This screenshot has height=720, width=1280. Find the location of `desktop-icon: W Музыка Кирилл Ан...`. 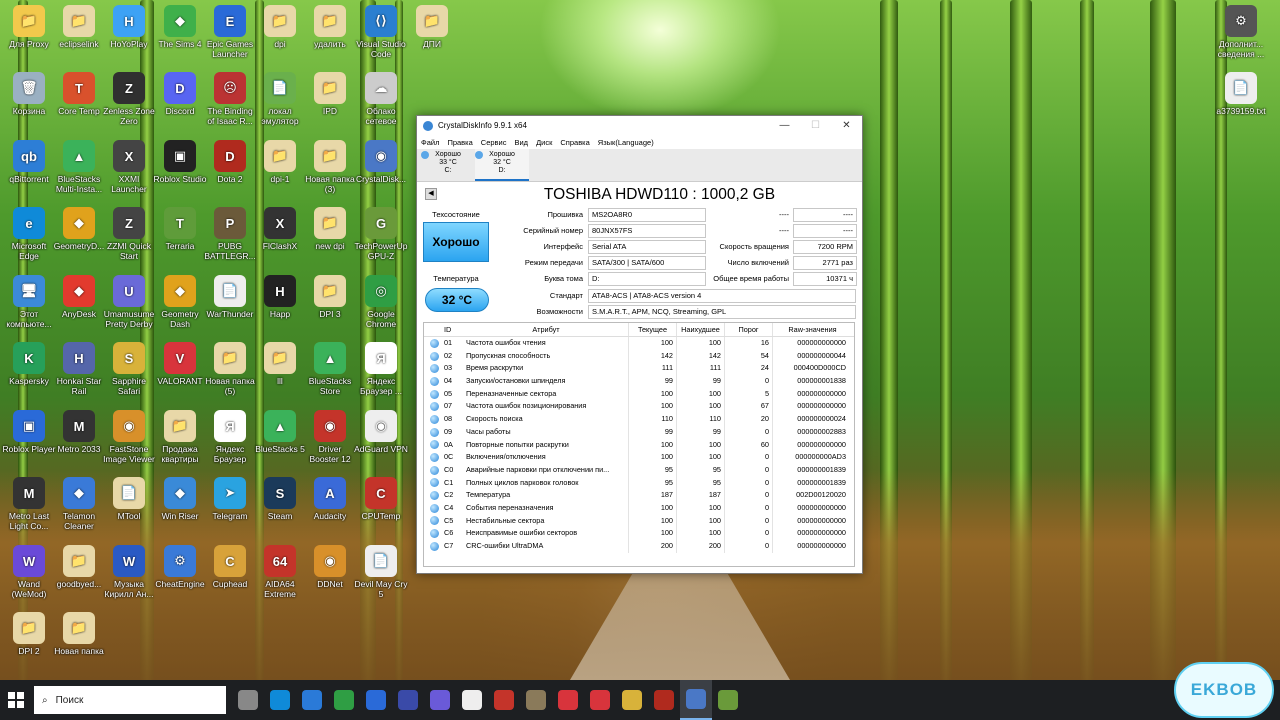

desktop-icon: W Музыка Кирилл Ан... is located at coordinates (129, 578).